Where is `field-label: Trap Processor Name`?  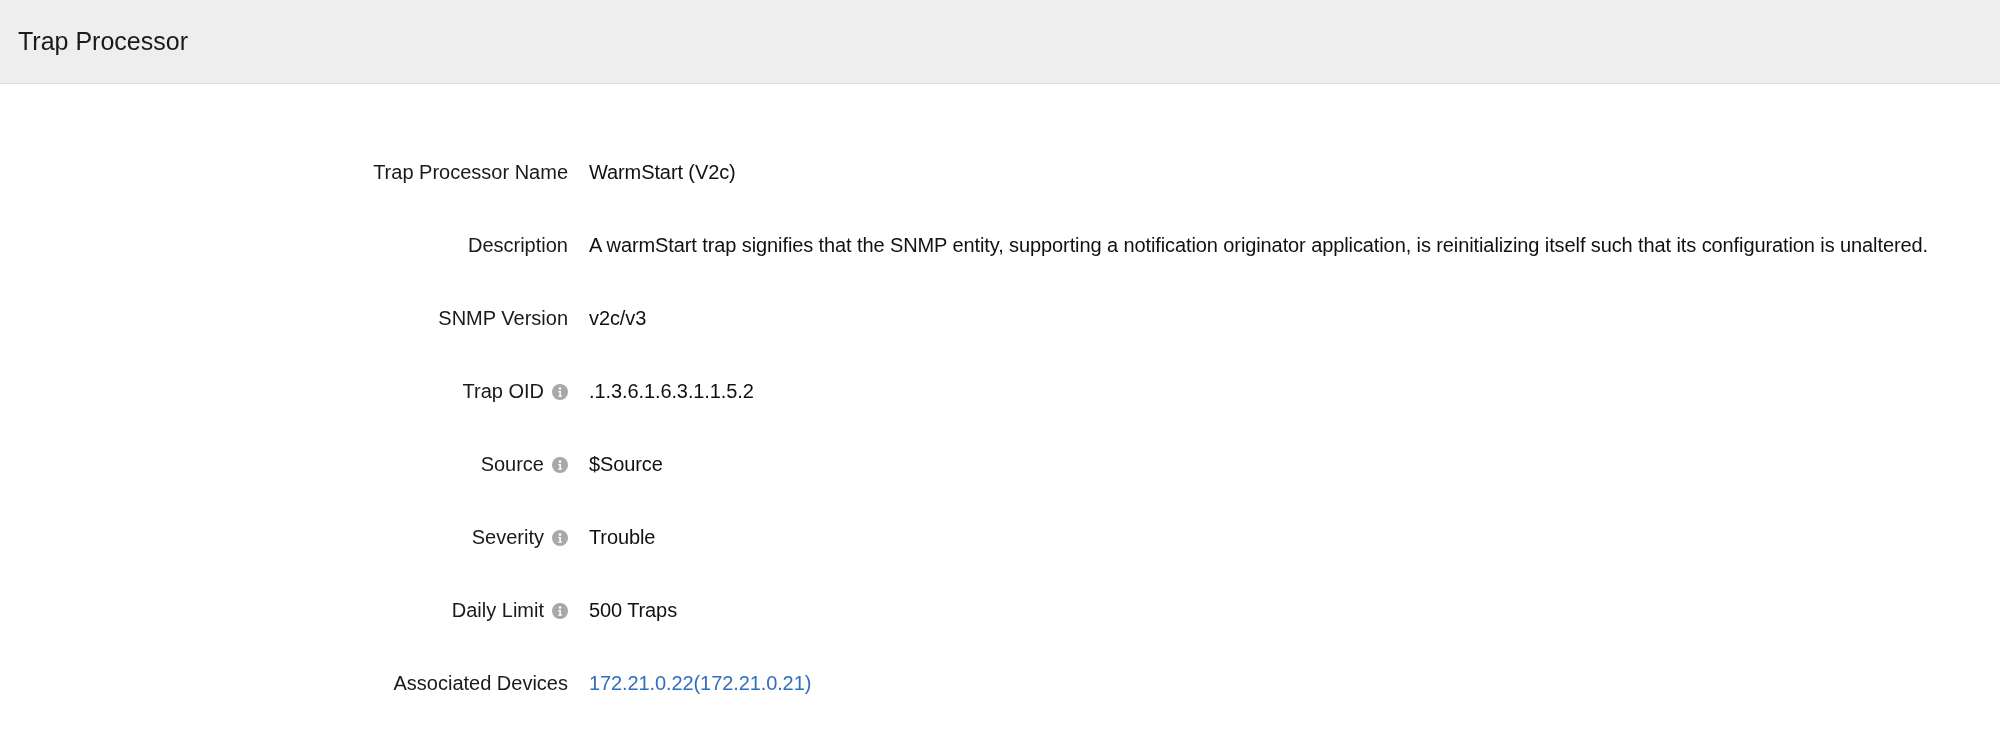 field-label: Trap Processor Name is located at coordinates (470, 172).